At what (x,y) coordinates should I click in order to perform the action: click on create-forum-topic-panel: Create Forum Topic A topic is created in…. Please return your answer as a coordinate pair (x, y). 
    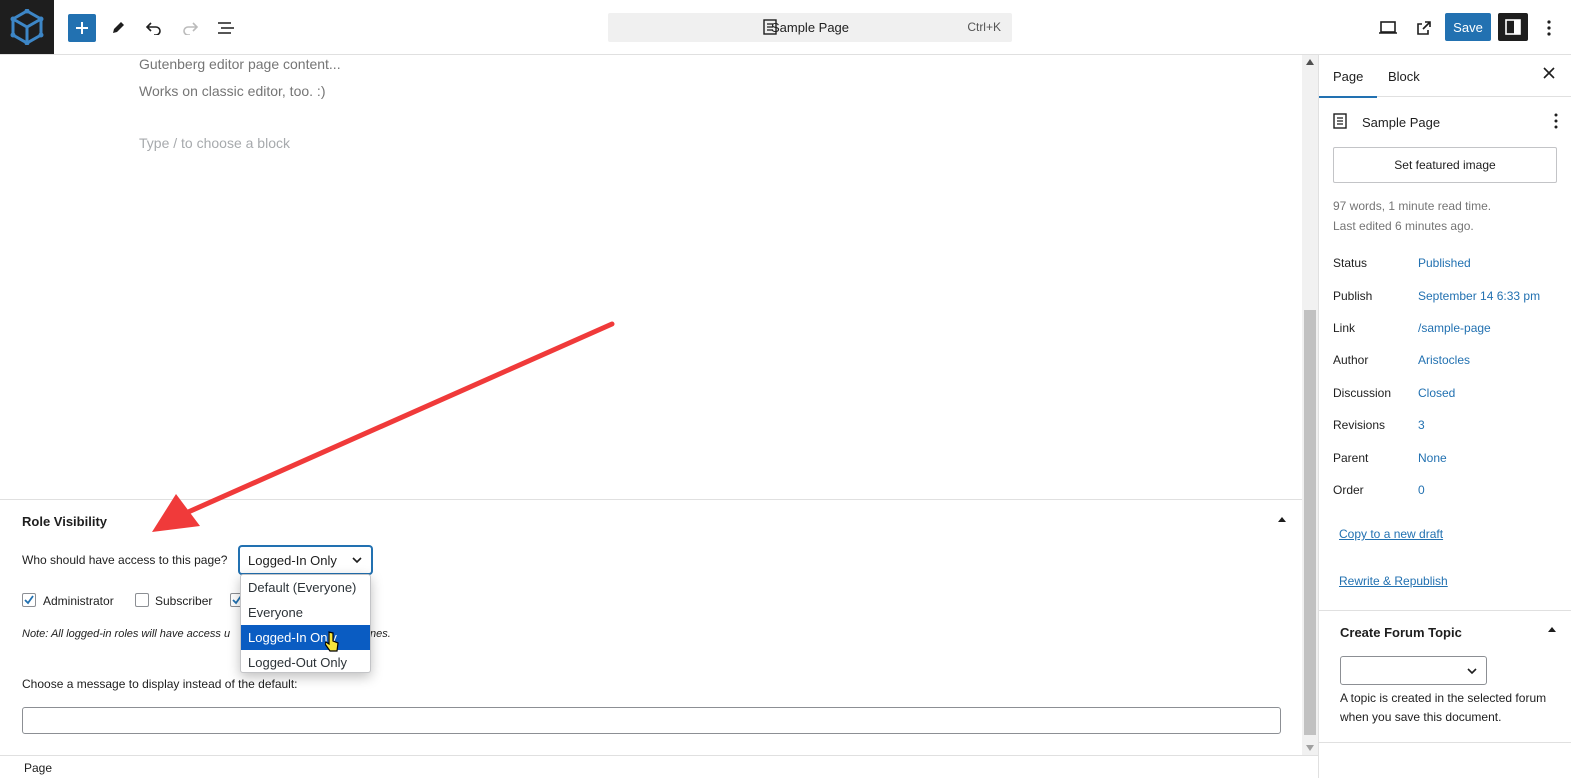
    Looking at the image, I should click on (1445, 676).